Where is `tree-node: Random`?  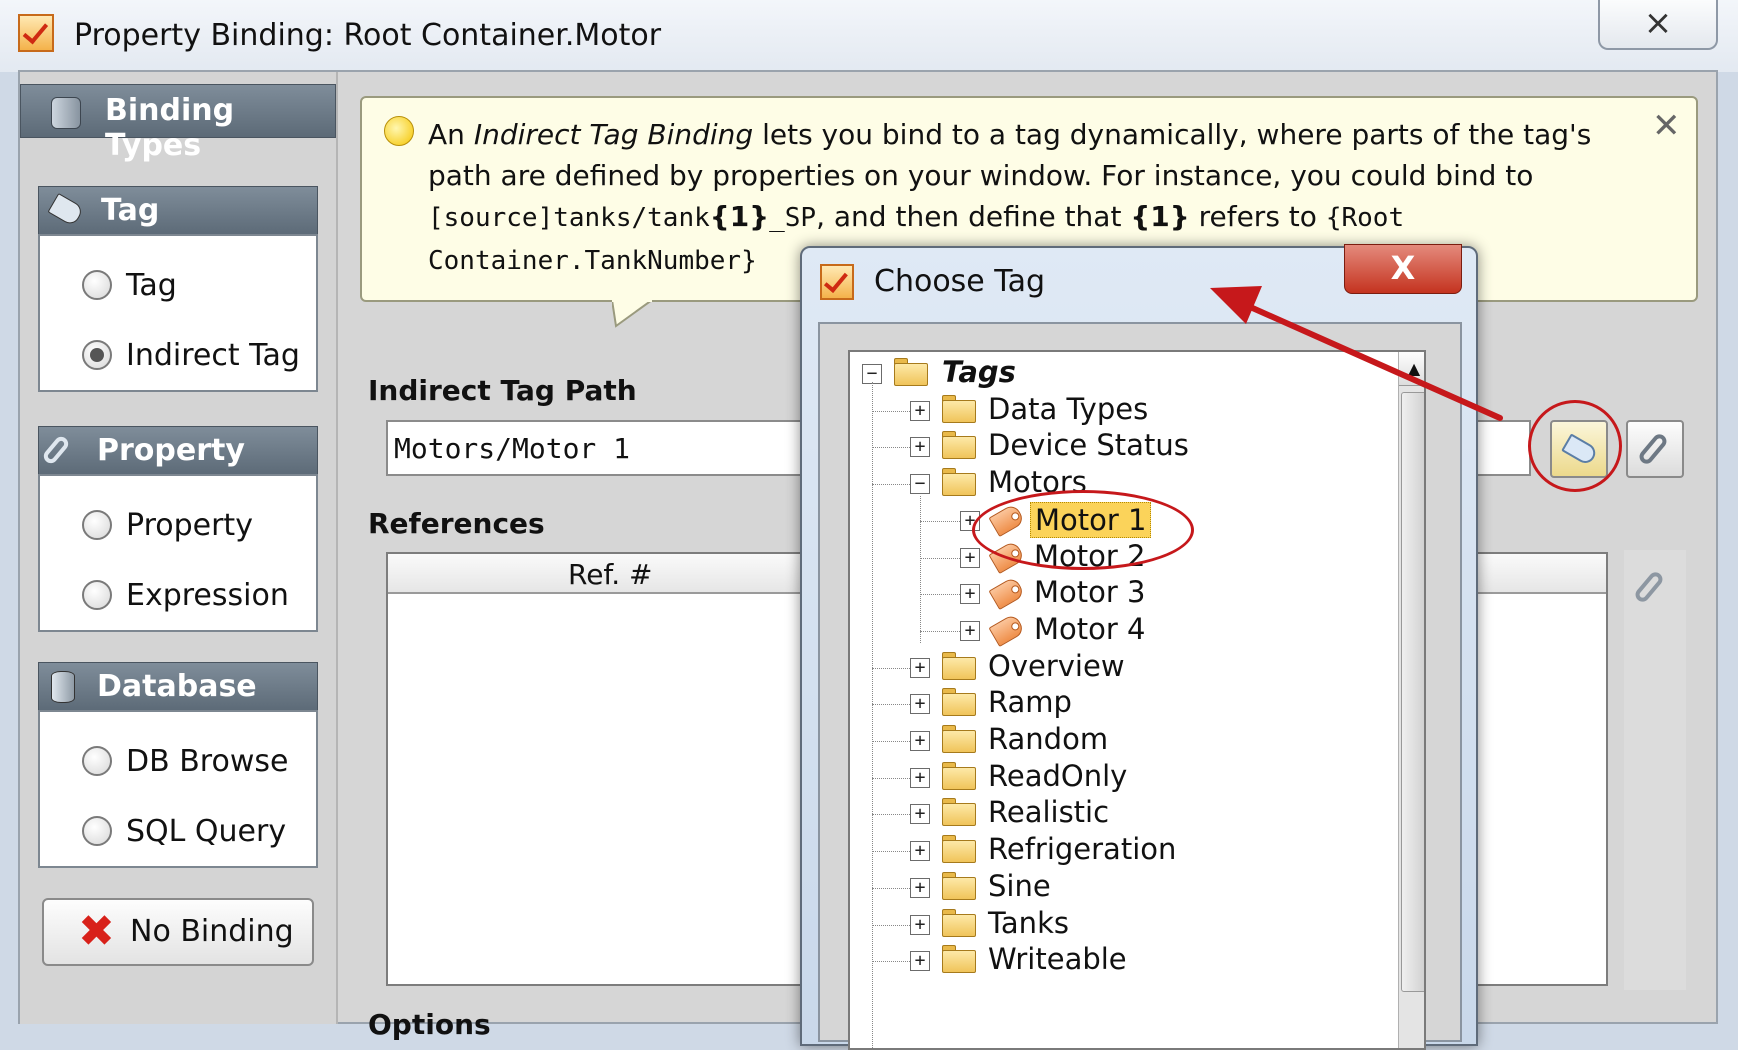
tree-node: Random is located at coordinates (1048, 739).